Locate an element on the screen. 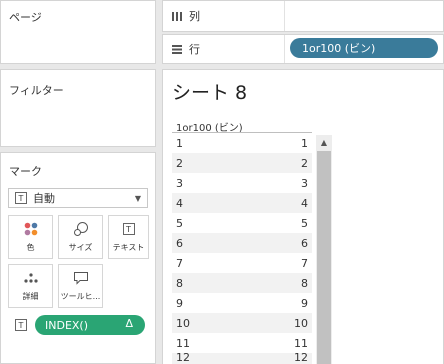  row-bin: 5 is located at coordinates (179, 223).